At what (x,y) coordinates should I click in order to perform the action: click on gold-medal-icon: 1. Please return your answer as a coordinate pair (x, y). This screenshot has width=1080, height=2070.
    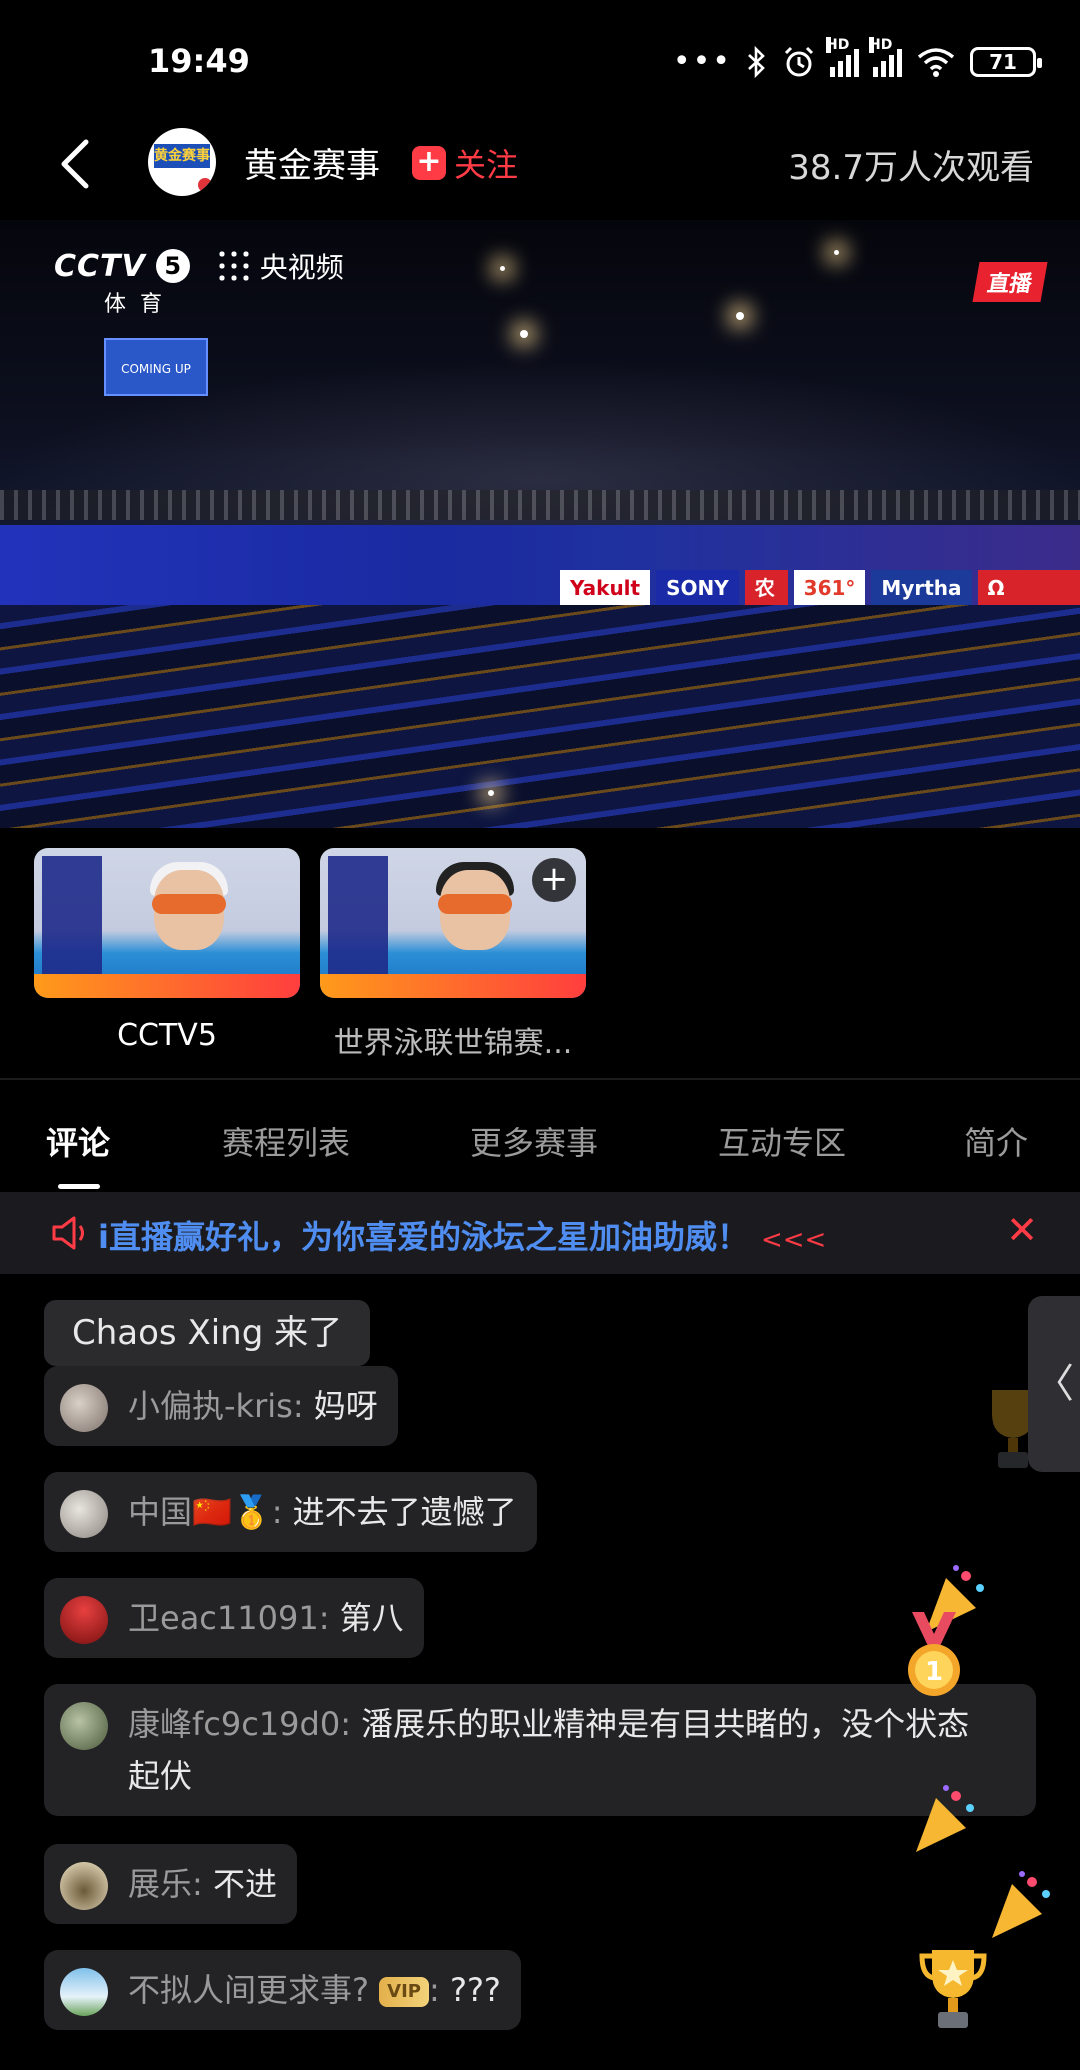
    Looking at the image, I should click on (934, 1654).